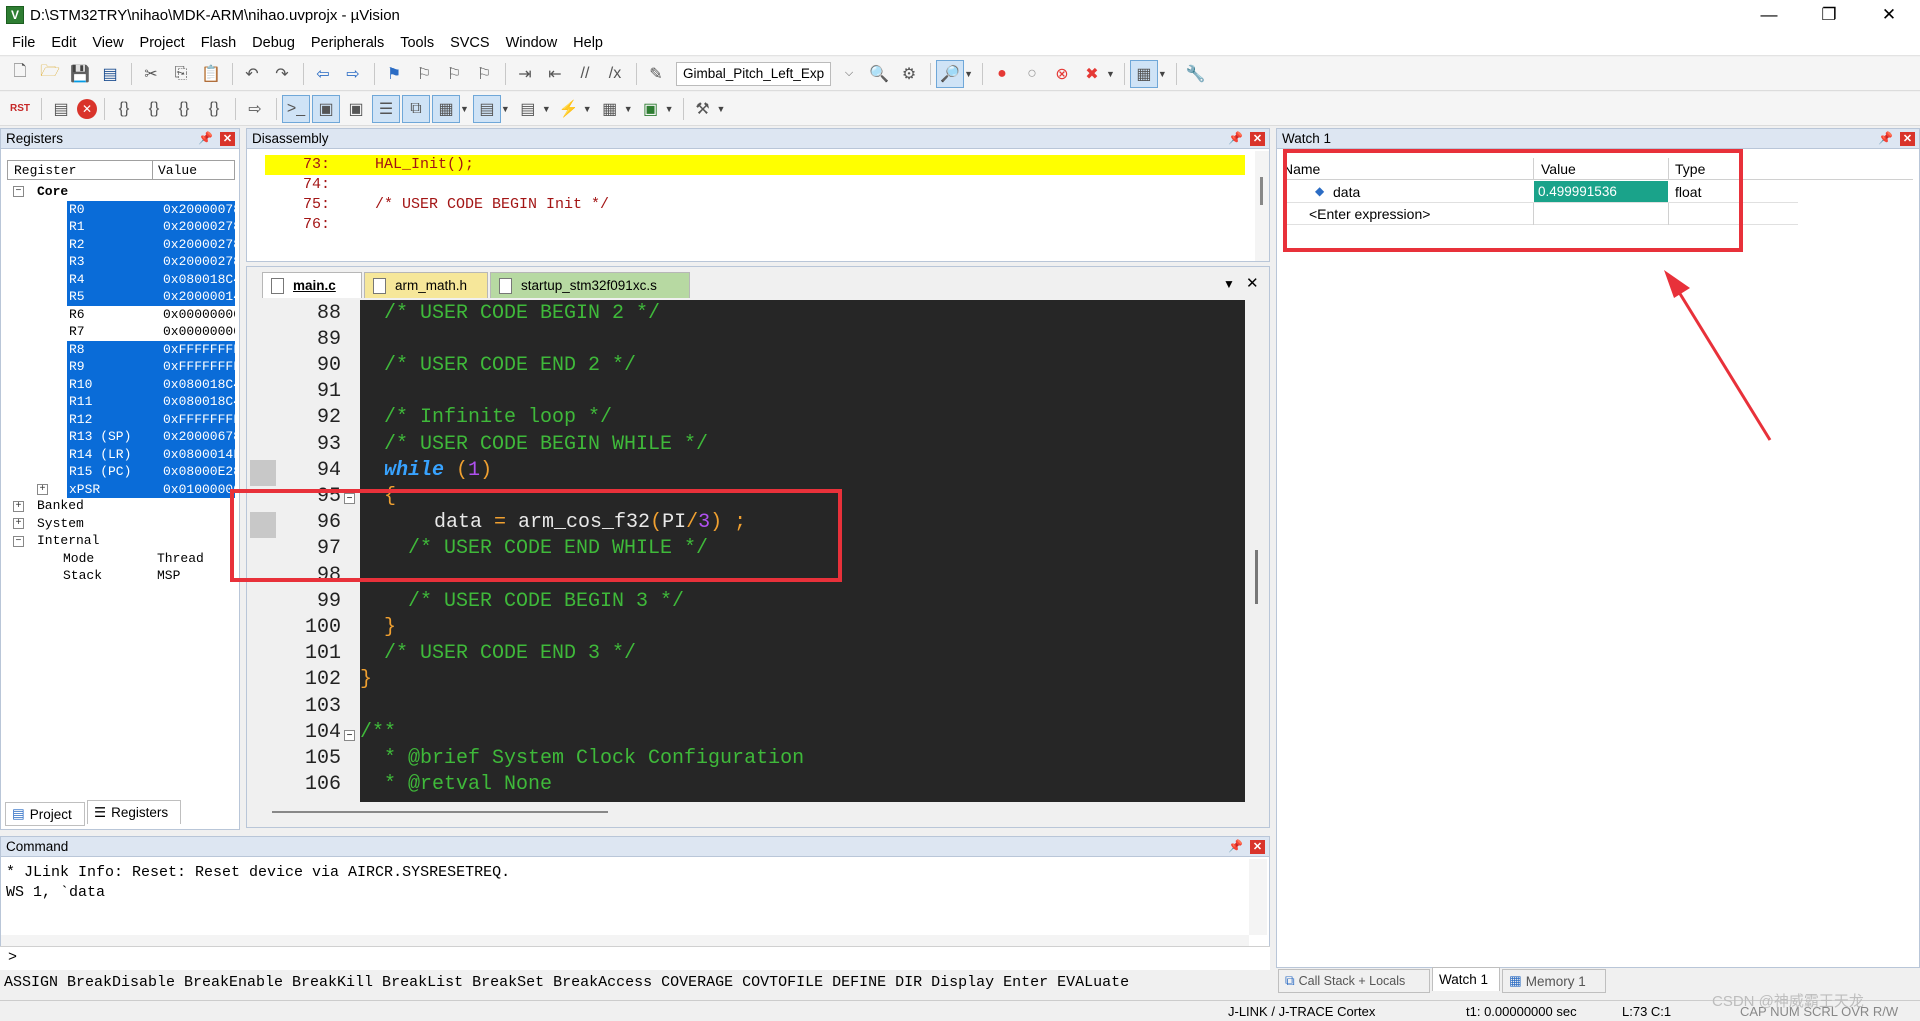  I want to click on menu-debug: Debug, so click(273, 43).